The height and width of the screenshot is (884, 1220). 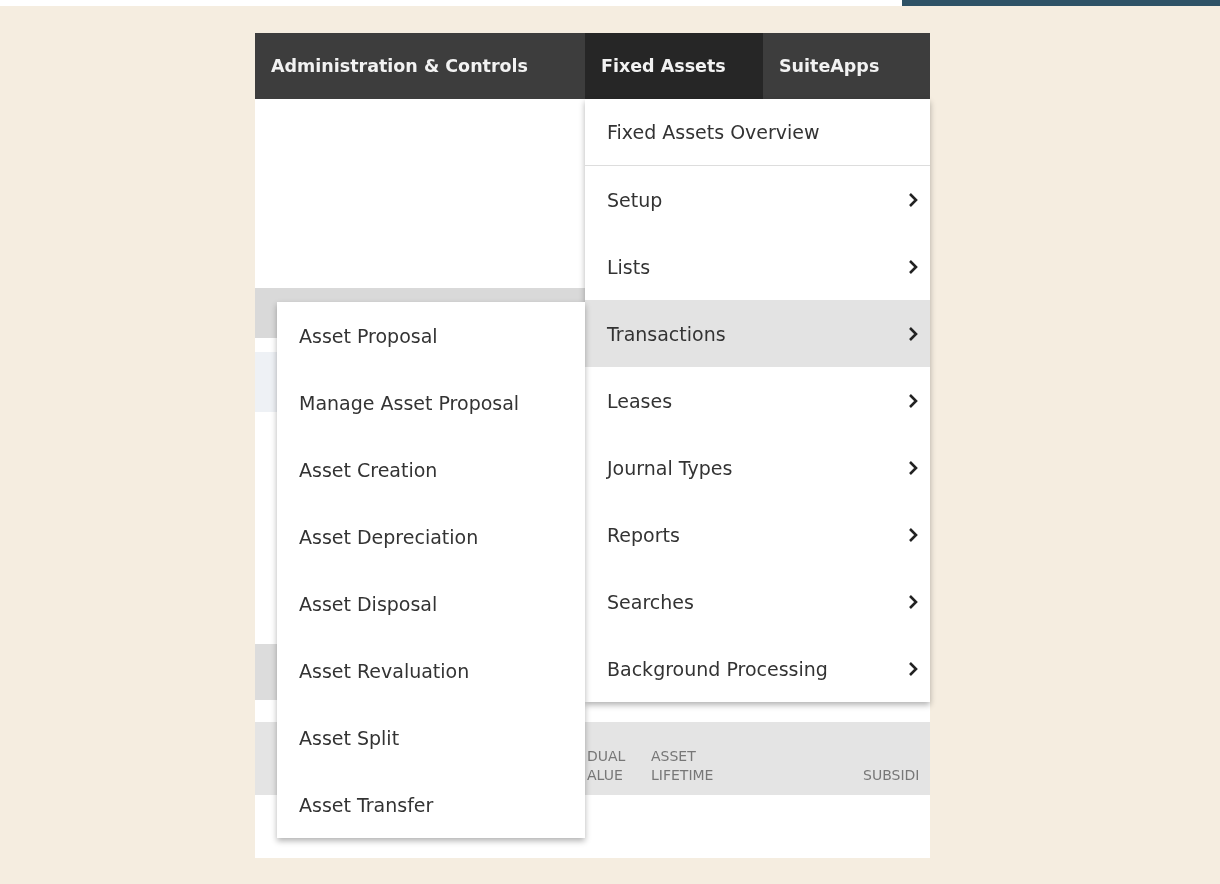 What do you see at coordinates (891, 775) in the screenshot?
I see `column-header: SUBSIDI` at bounding box center [891, 775].